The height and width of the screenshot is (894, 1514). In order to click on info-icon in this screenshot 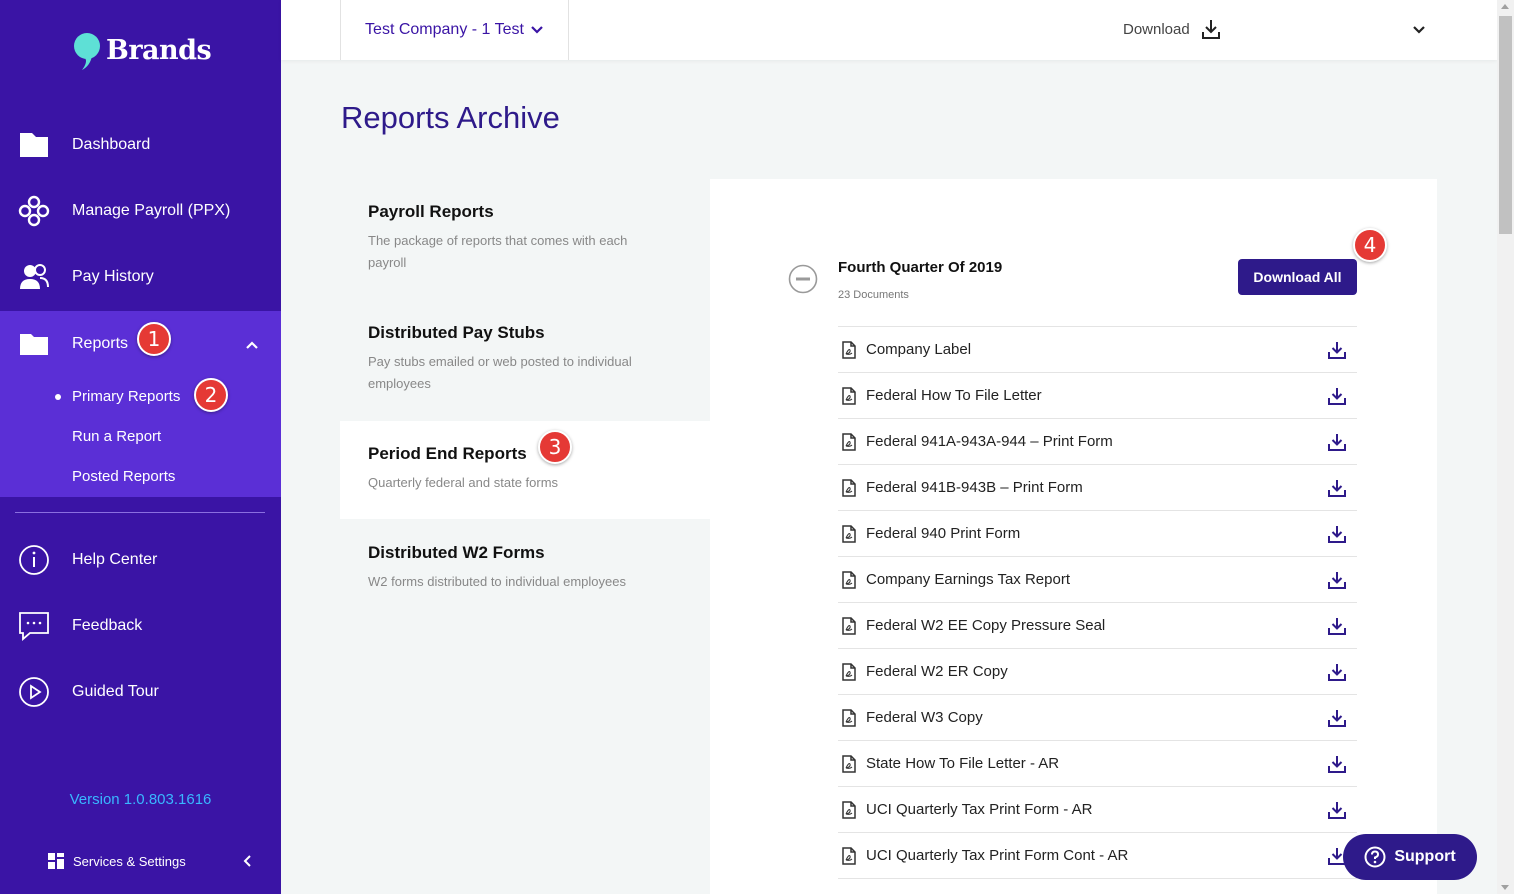, I will do `click(34, 560)`.